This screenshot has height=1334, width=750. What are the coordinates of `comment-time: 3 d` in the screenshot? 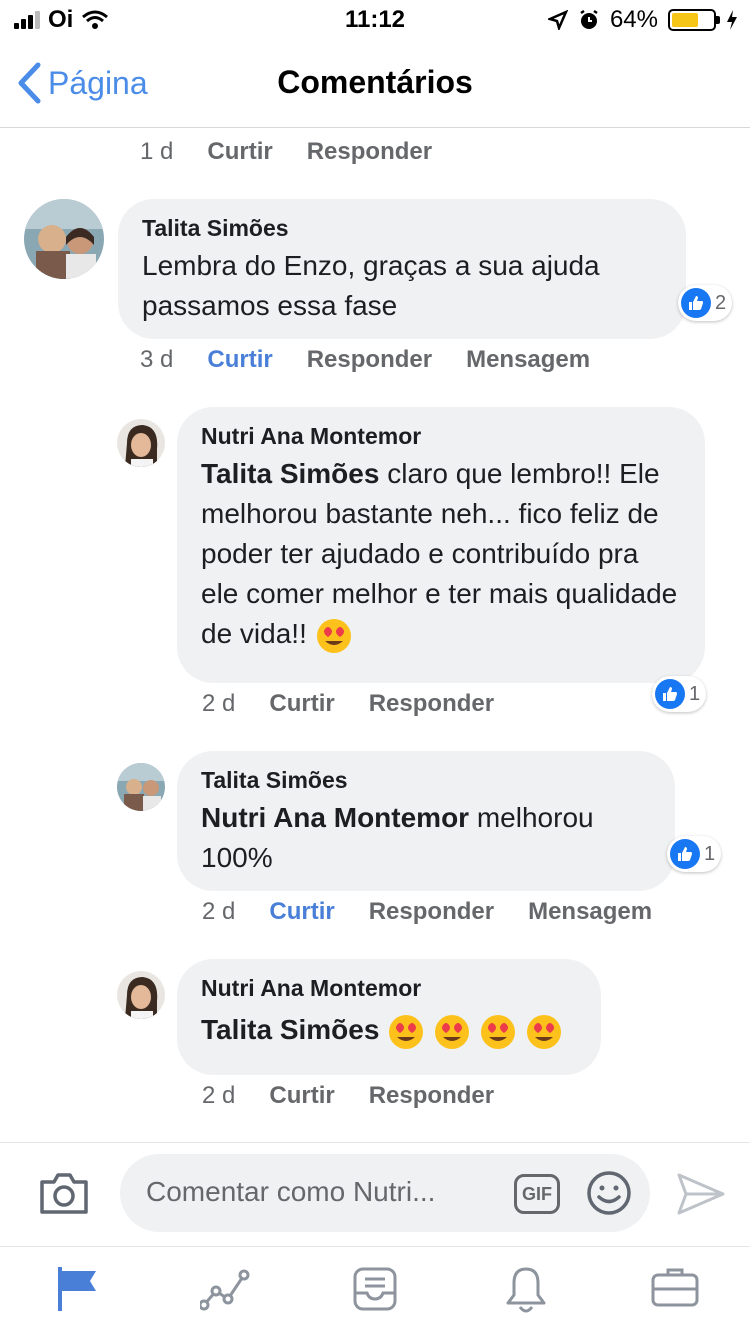 It's located at (157, 359).